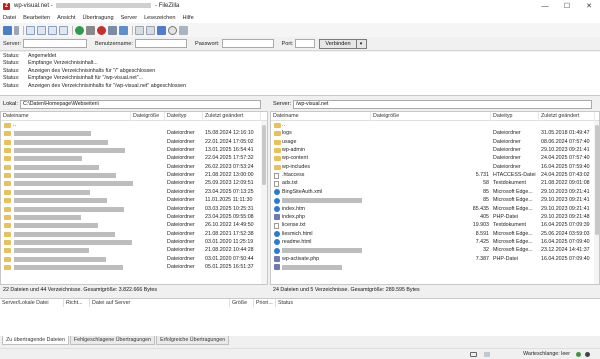  Describe the element at coordinates (435, 217) in the screenshot. I see `table-row: index.php 405 PHP-Datei 29.10.2023 09:21:48` at that location.